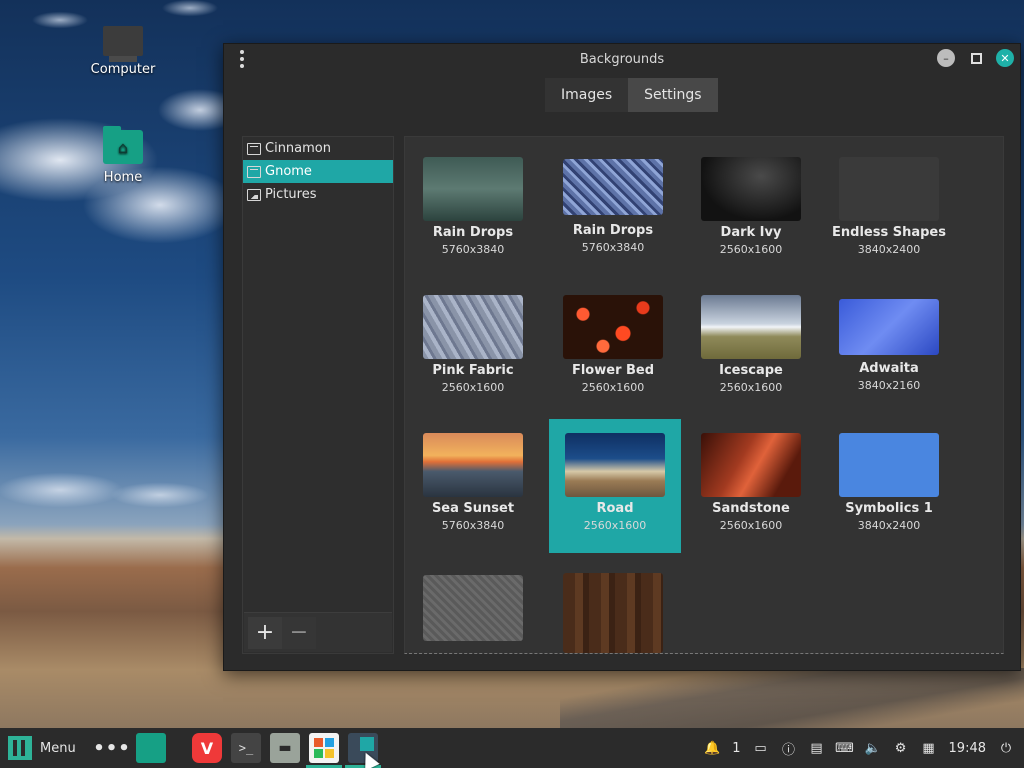 Image resolution: width=1024 pixels, height=768 pixels. What do you see at coordinates (324, 750) in the screenshot?
I see `software-store-icon` at bounding box center [324, 750].